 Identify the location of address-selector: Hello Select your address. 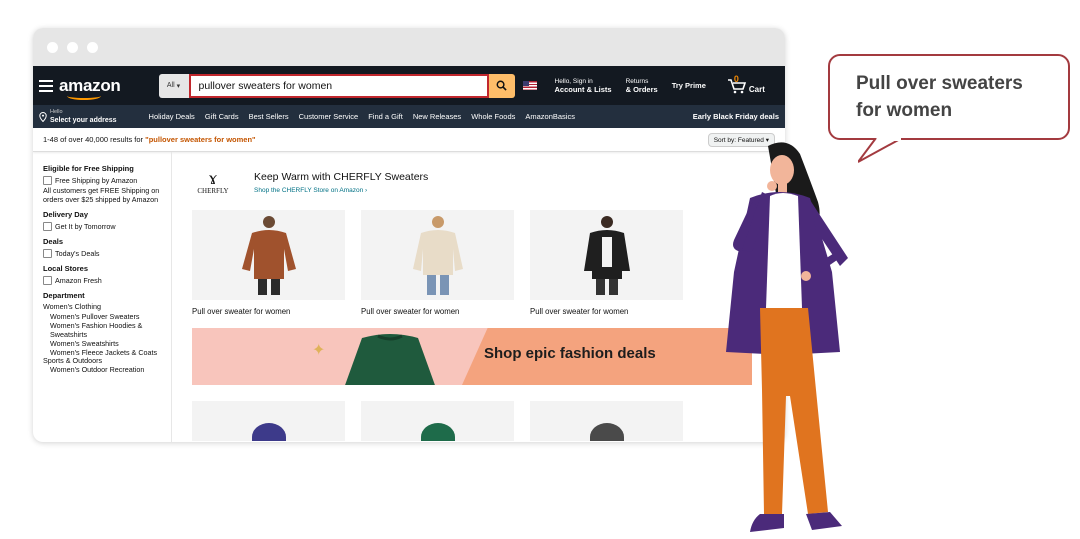
(78, 116).